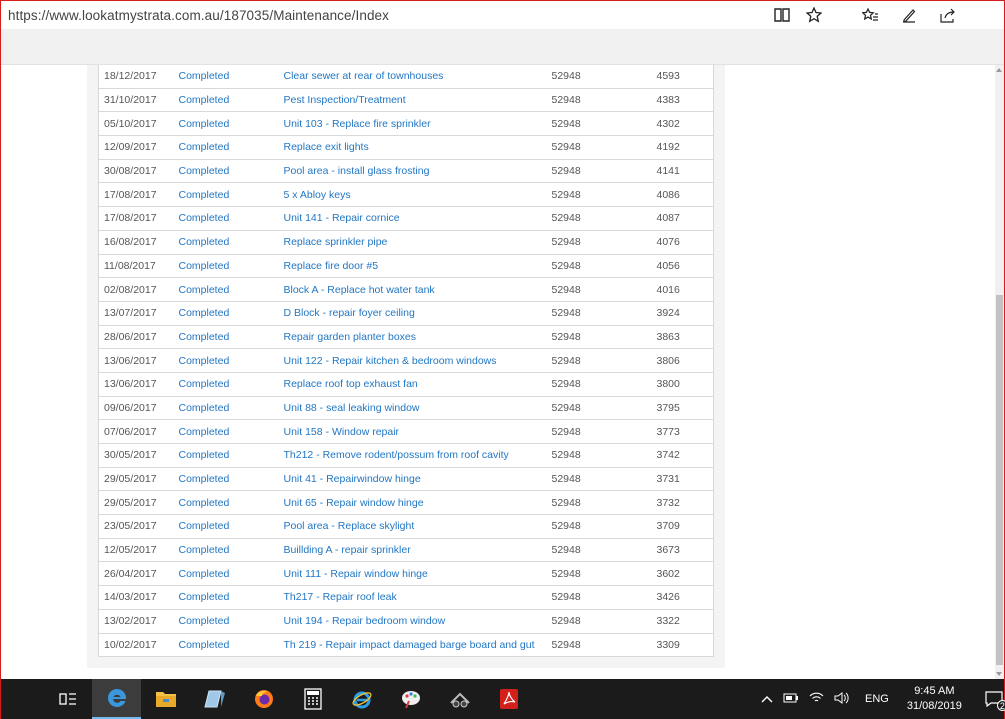 This screenshot has width=1005, height=719. Describe the element at coordinates (999, 674) in the screenshot. I see `scroll-down-arrow-icon` at that location.